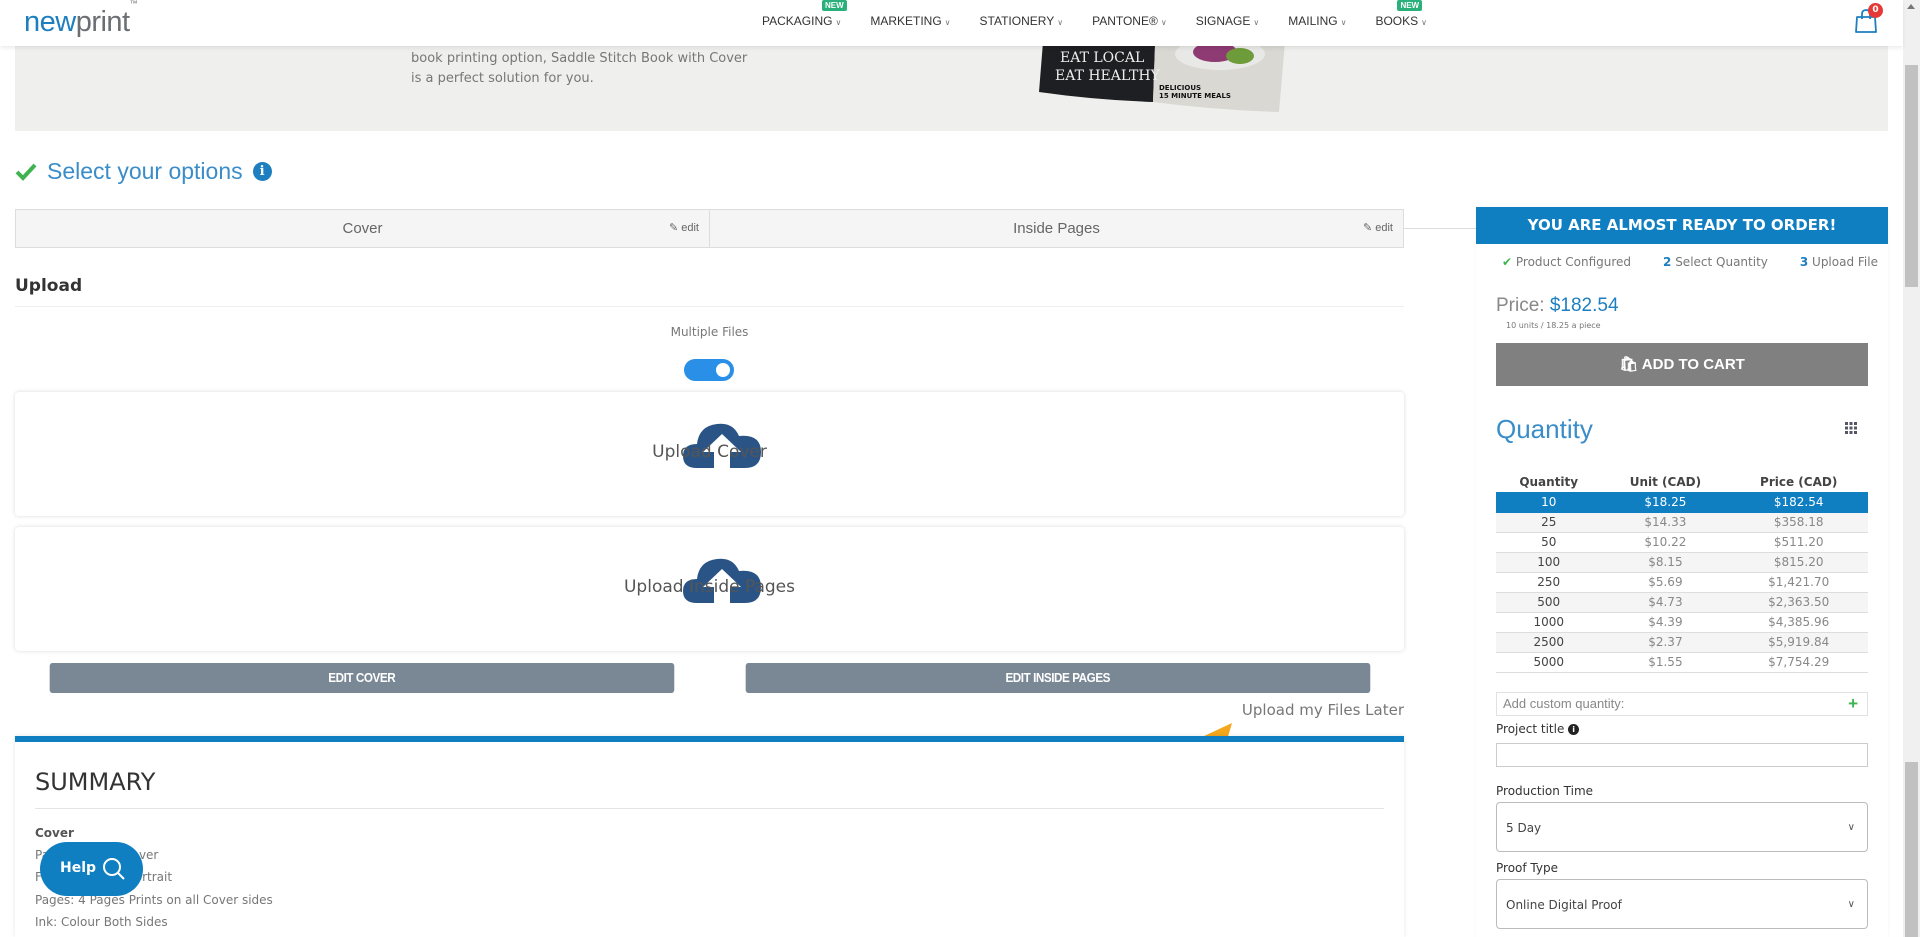 The height and width of the screenshot is (937, 1920). What do you see at coordinates (709, 370) in the screenshot?
I see `multiple-files-toggle` at bounding box center [709, 370].